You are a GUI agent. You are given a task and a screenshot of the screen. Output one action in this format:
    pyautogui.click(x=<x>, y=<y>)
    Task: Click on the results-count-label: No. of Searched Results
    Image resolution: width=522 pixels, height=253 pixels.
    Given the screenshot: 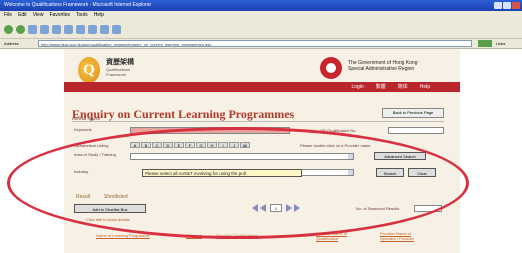 What is the action you would take?
    pyautogui.click(x=378, y=208)
    